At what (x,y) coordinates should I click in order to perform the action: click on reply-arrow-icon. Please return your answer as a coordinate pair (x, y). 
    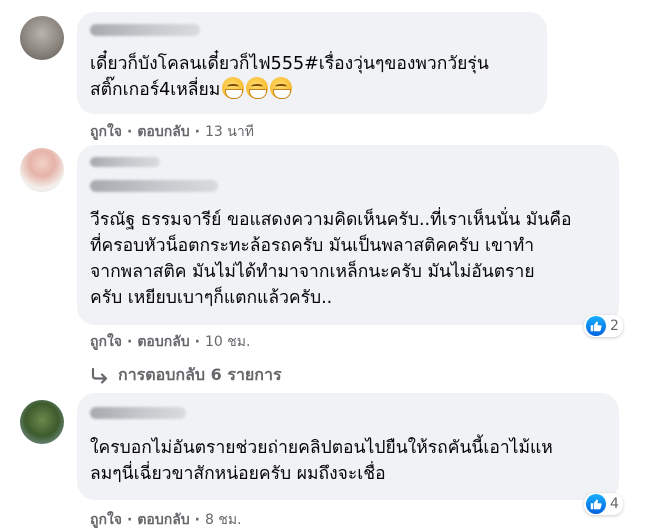
    Looking at the image, I should click on (100, 375).